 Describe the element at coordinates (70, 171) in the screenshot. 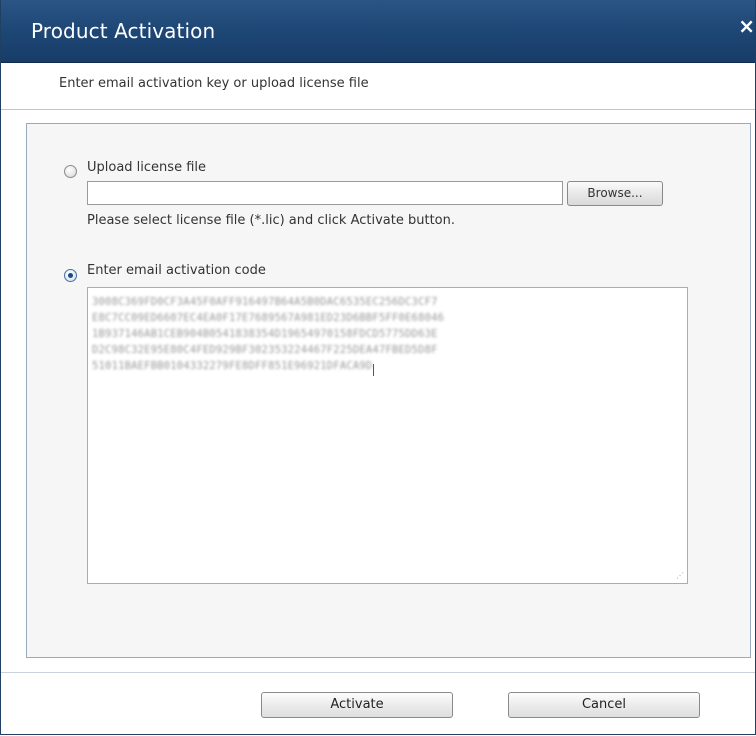

I see `upload-license-radio` at that location.